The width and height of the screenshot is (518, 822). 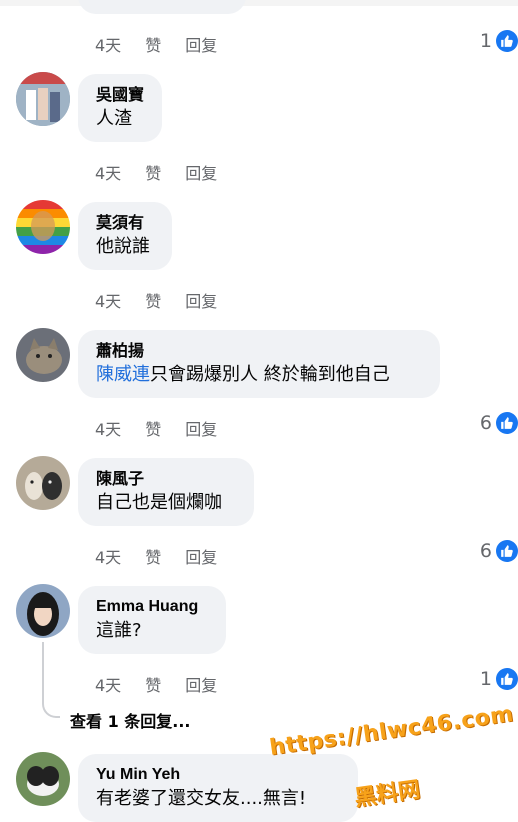 I want to click on author-name: Emma Huang, so click(x=152, y=607).